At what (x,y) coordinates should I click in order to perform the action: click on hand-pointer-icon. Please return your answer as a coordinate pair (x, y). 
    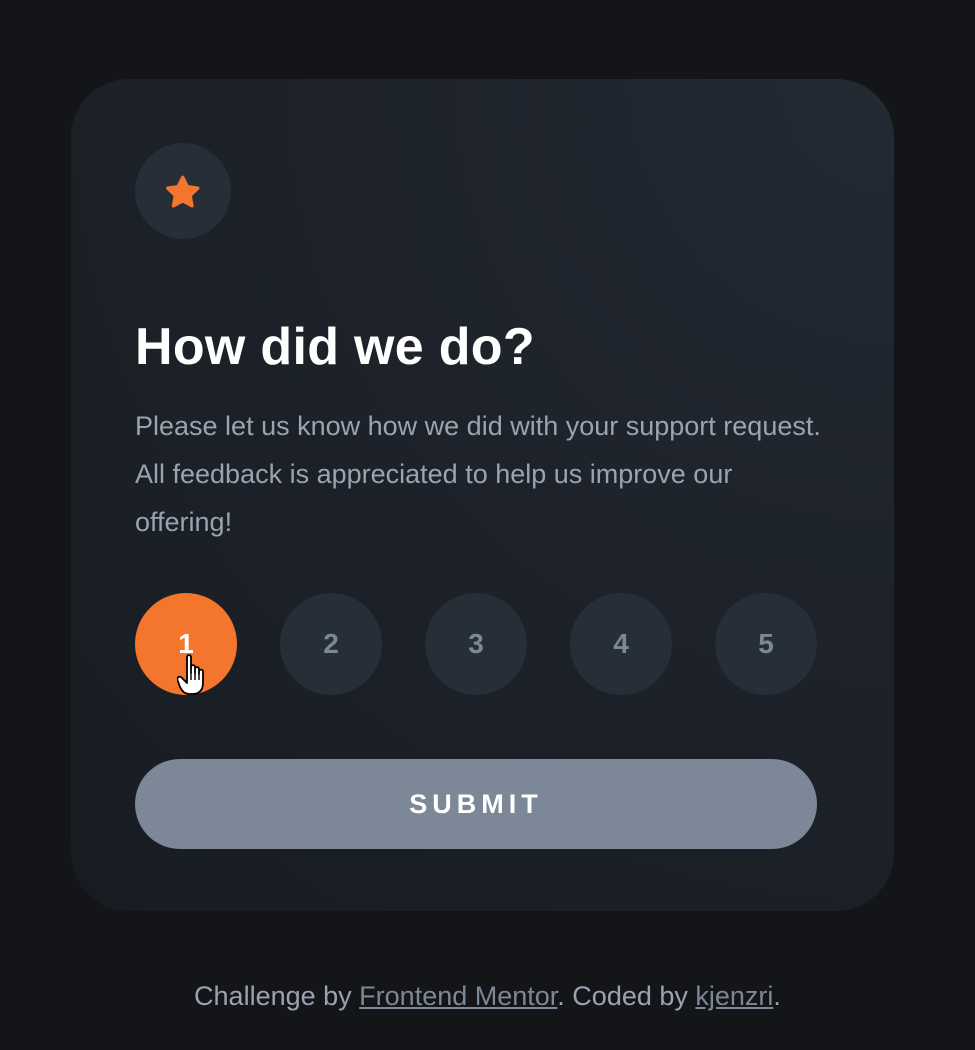
    Looking at the image, I should click on (190, 674).